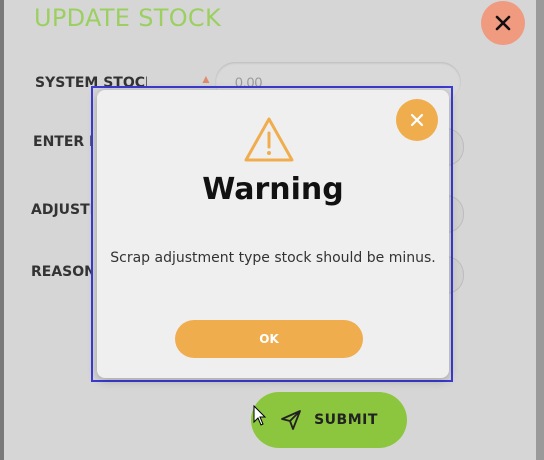 Image resolution: width=544 pixels, height=460 pixels. I want to click on submit-label: SUBMIT, so click(346, 420).